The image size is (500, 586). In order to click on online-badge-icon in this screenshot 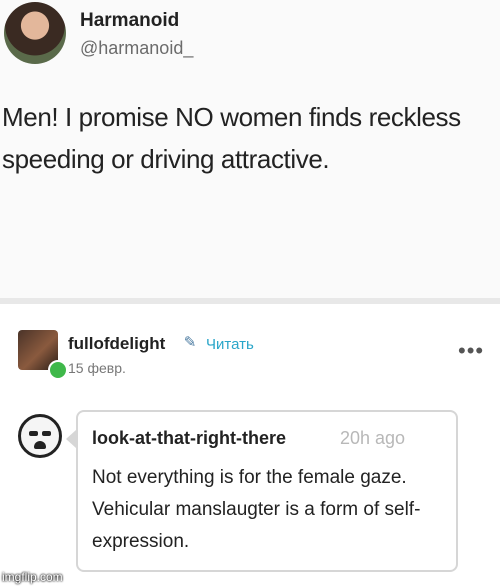, I will do `click(58, 370)`.